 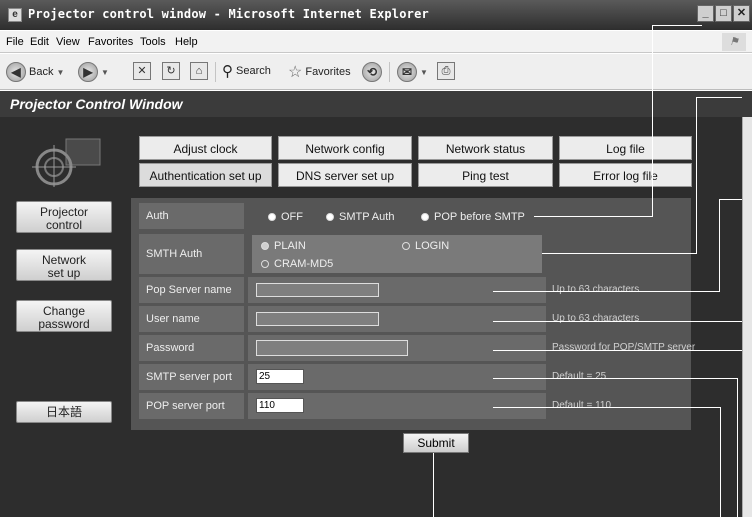 What do you see at coordinates (191, 254) in the screenshot?
I see `smth-auth-label: SMTH Auth` at bounding box center [191, 254].